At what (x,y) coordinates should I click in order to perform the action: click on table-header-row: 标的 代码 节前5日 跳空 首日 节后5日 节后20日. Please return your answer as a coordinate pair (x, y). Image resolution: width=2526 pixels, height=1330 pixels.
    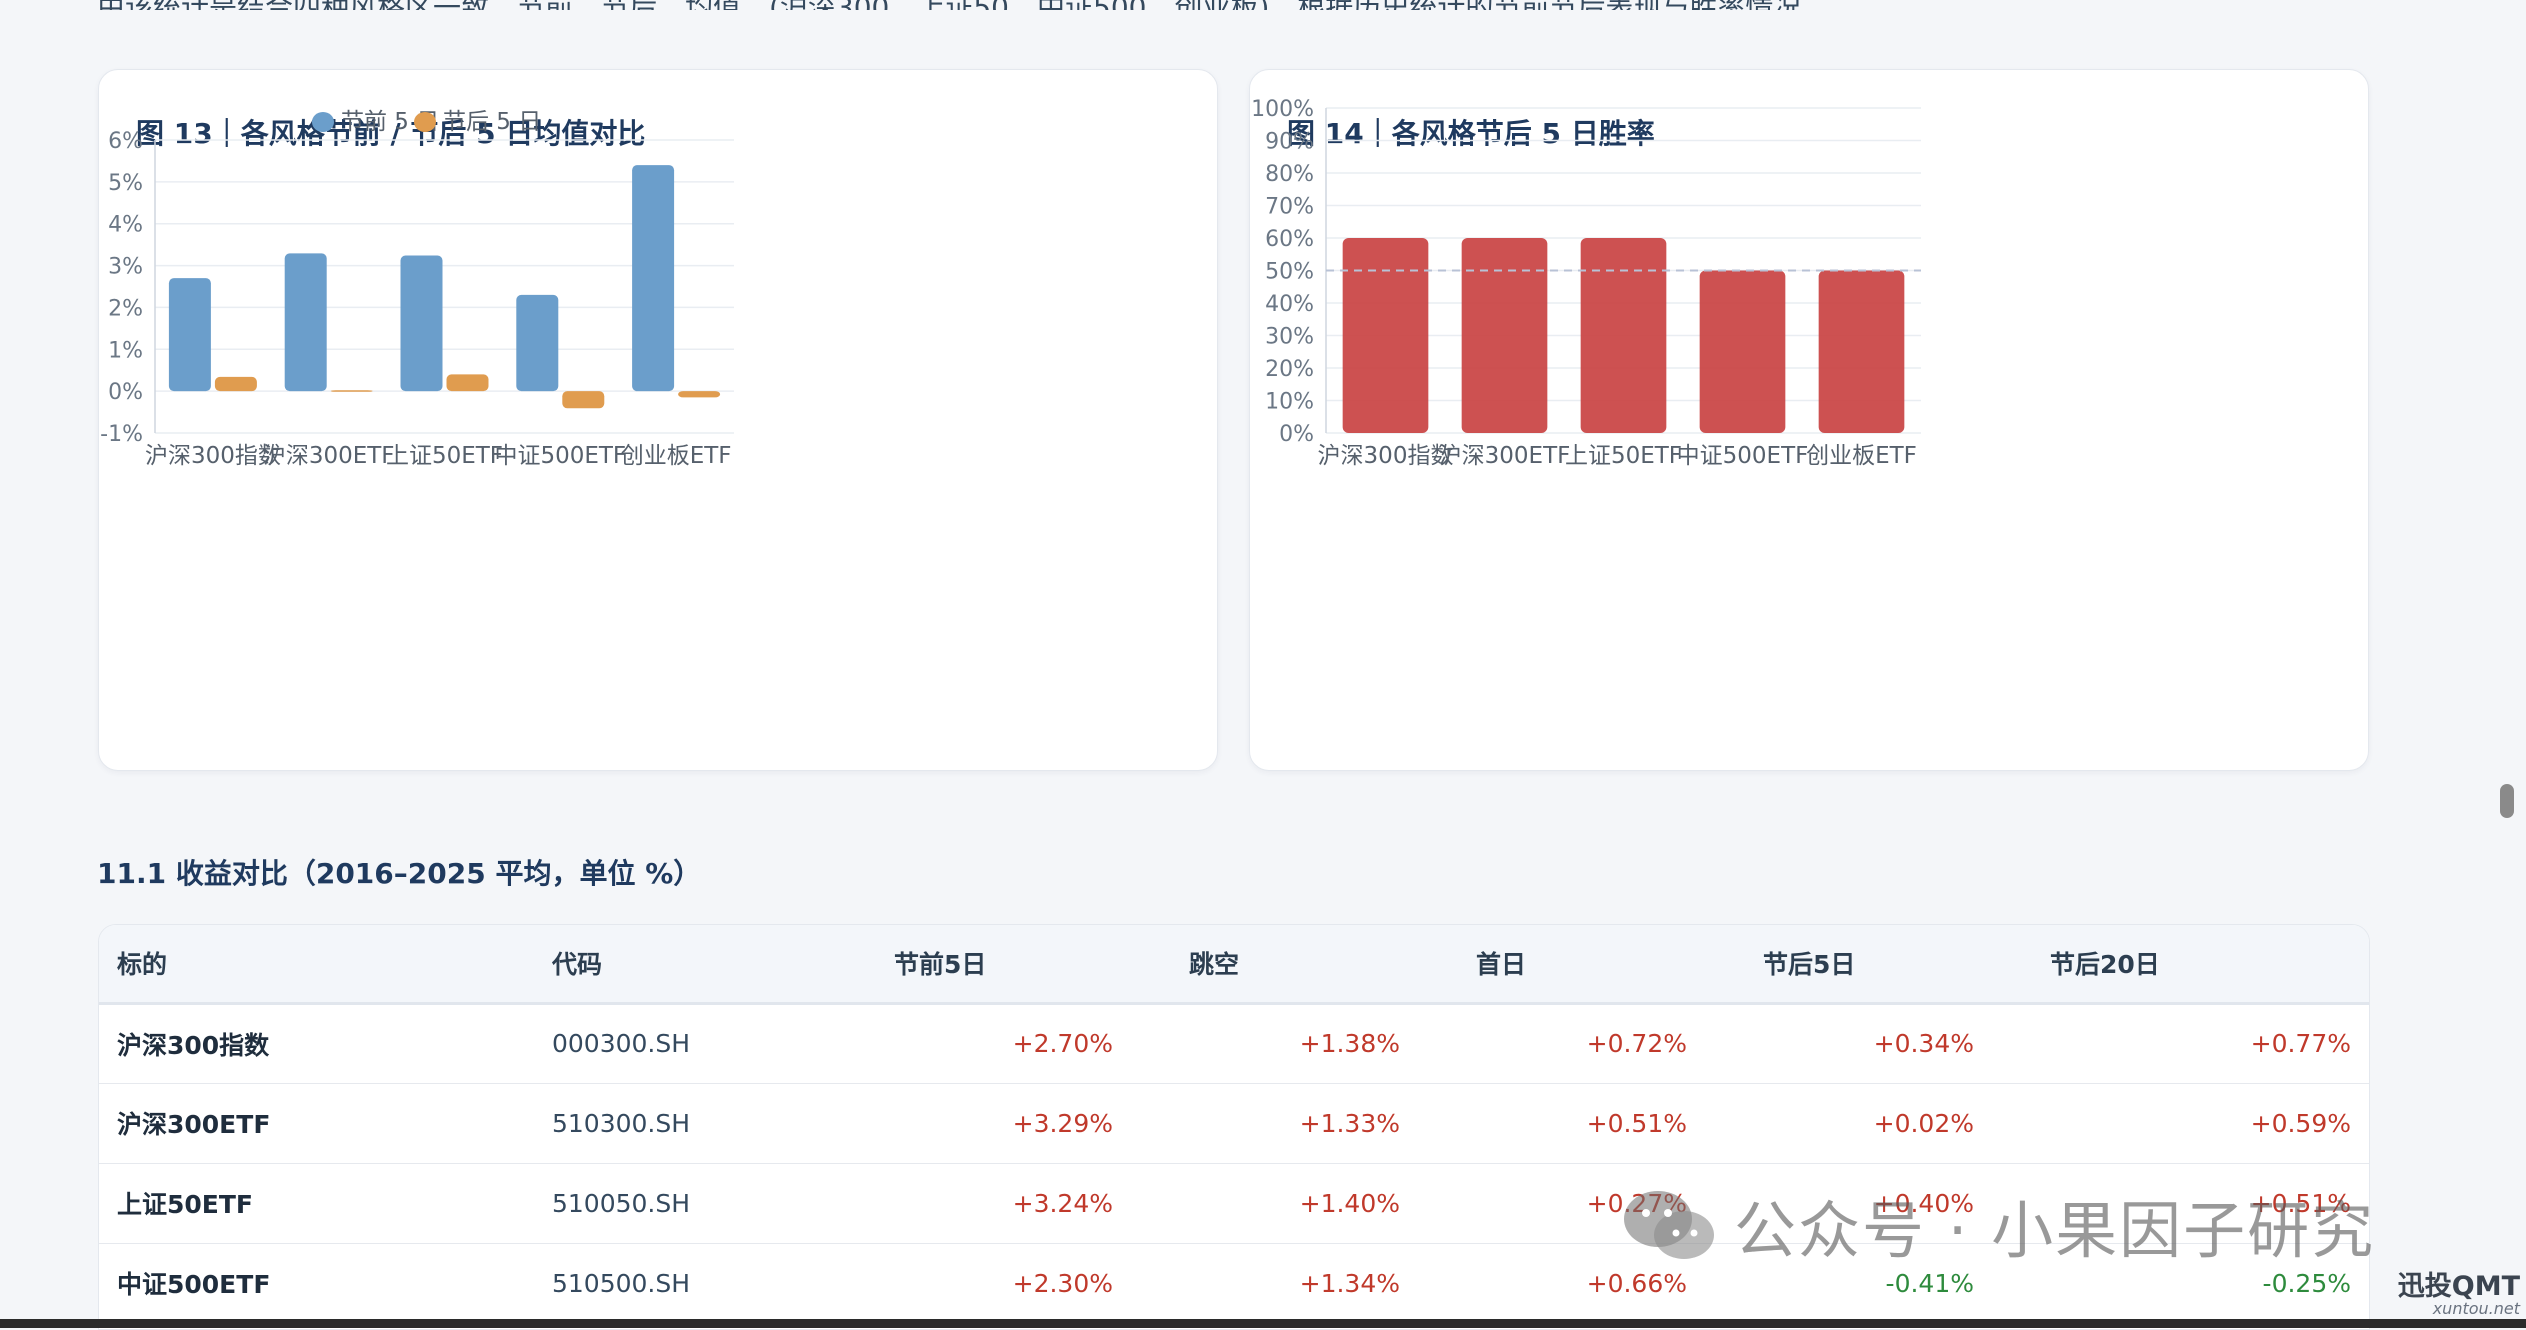
    Looking at the image, I should click on (1234, 964).